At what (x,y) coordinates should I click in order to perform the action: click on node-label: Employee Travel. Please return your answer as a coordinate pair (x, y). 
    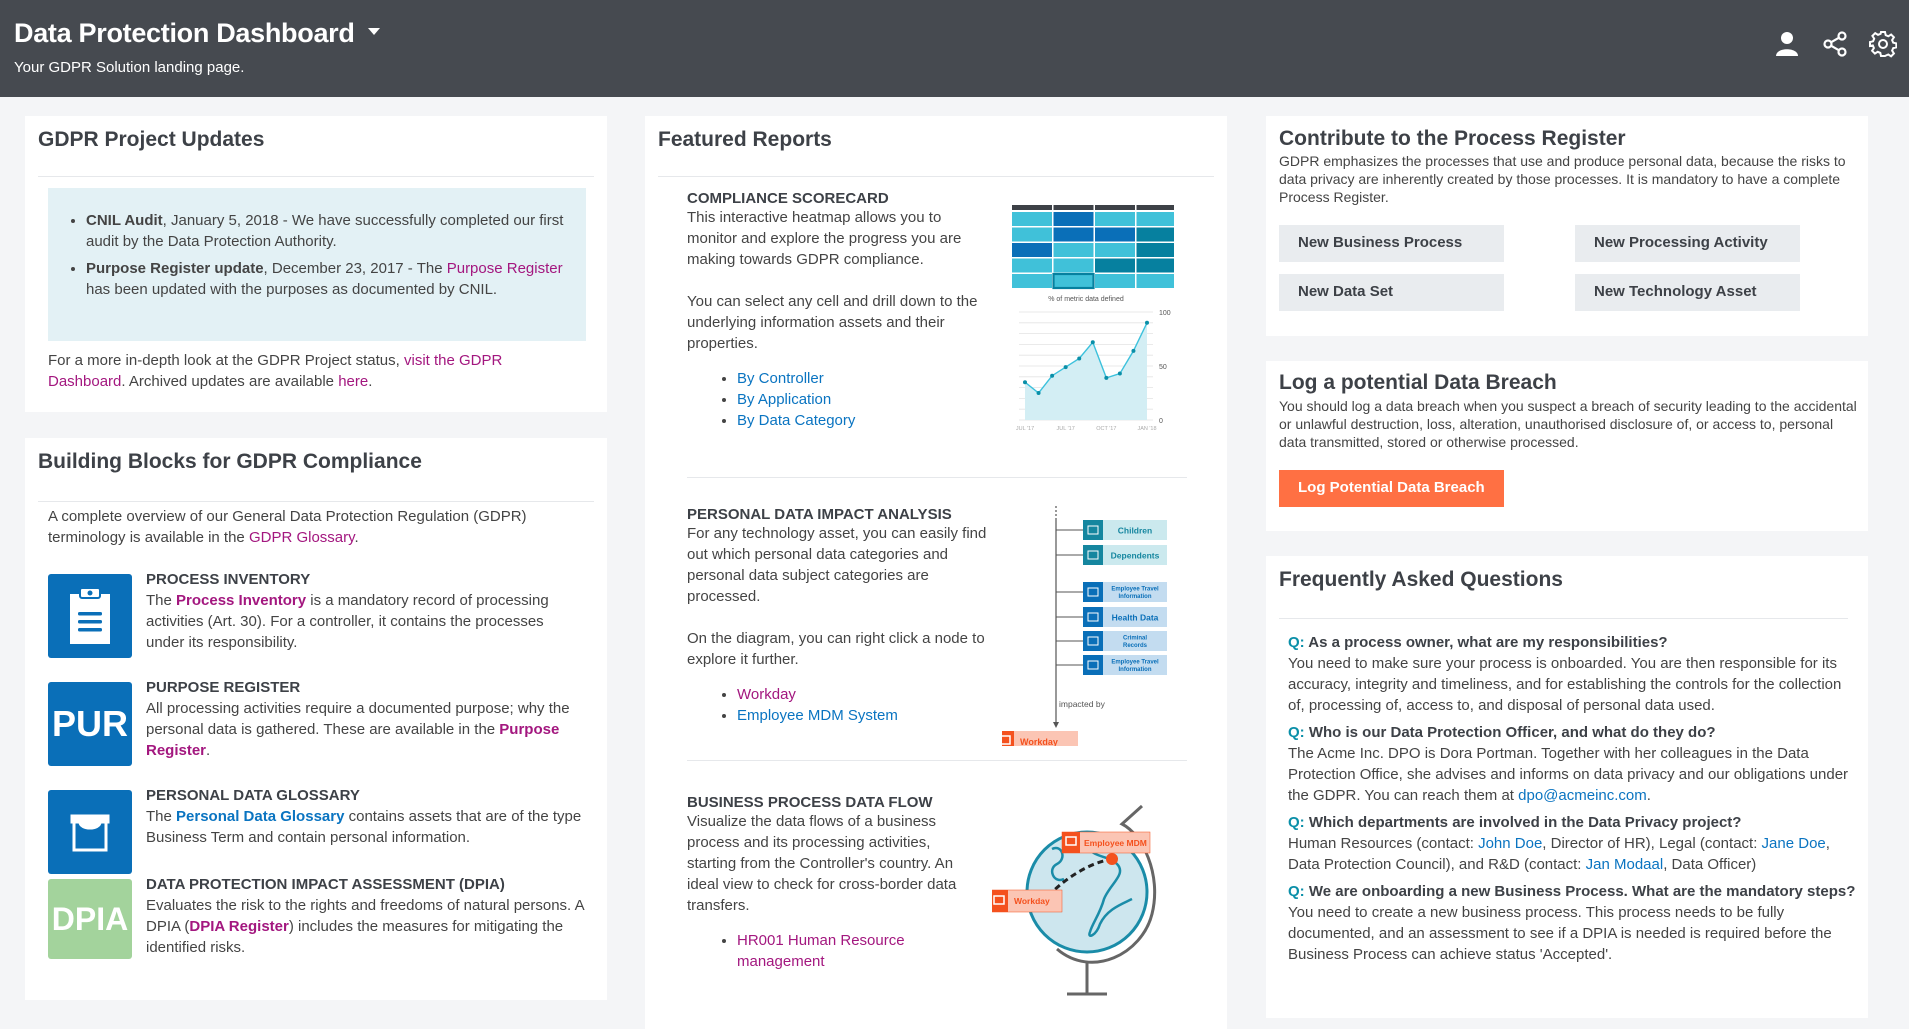
    Looking at the image, I should click on (1135, 663).